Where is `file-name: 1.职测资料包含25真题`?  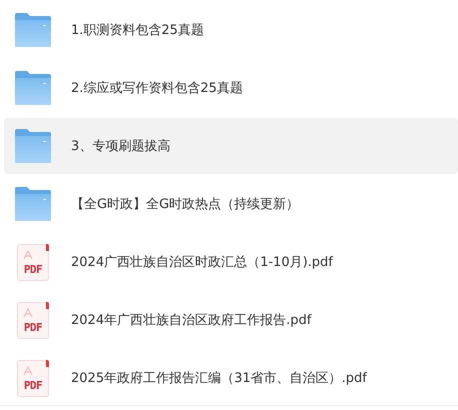 file-name: 1.职测资料包含25真题 is located at coordinates (137, 30).